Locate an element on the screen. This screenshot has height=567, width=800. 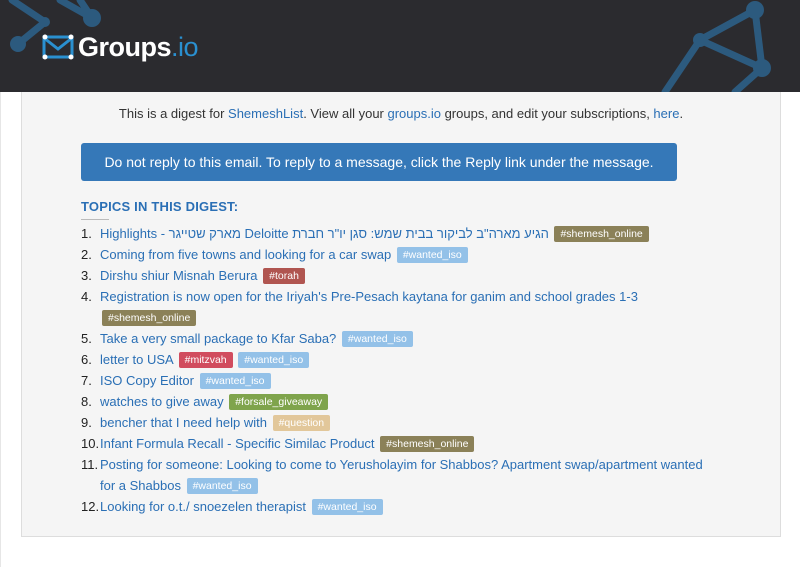
topic-number: 11. is located at coordinates (90, 464).